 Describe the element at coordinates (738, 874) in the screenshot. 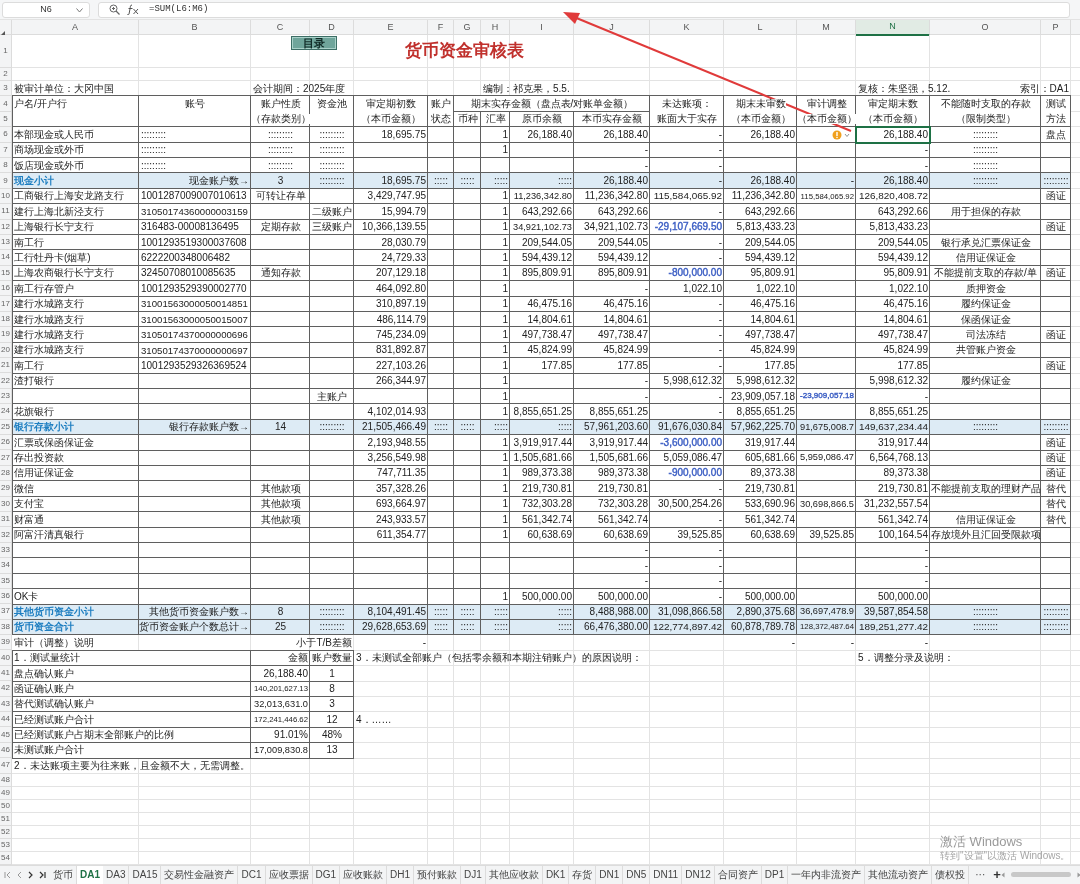

I see `sheet-tab: 合同资产` at that location.